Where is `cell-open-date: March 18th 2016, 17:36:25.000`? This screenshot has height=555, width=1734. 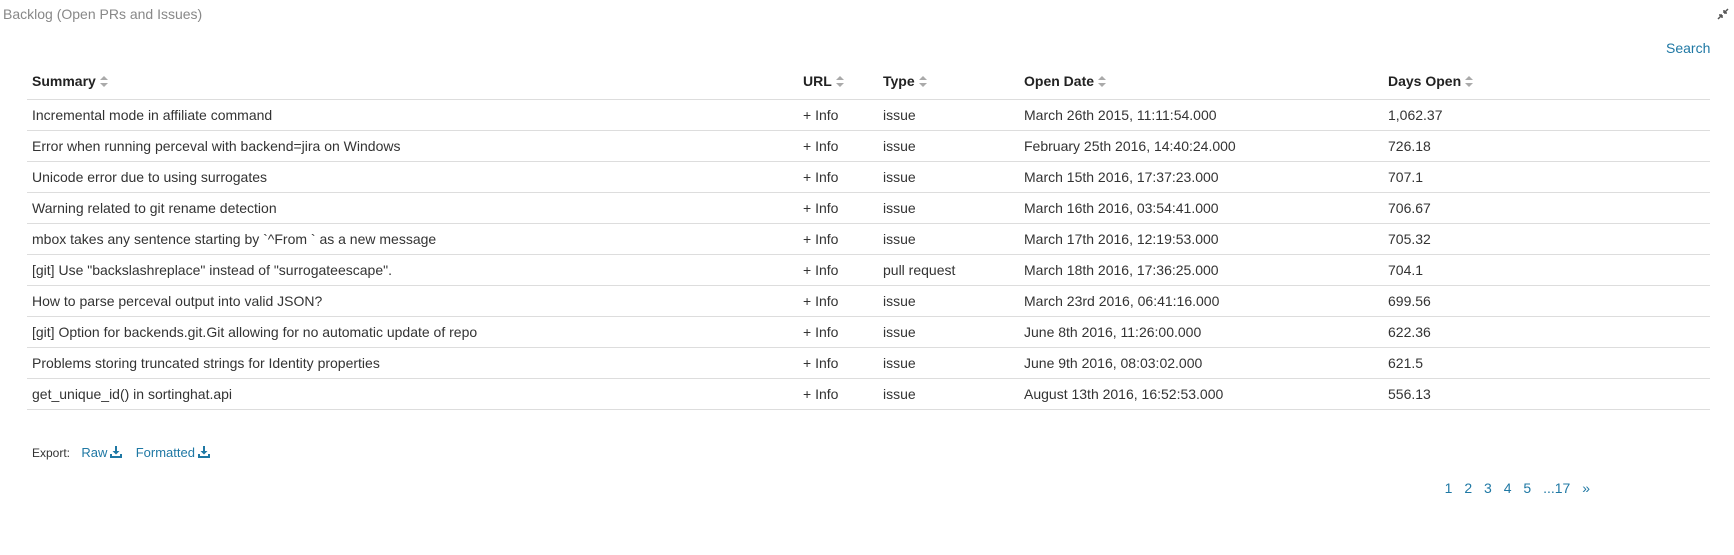
cell-open-date: March 18th 2016, 17:36:25.000 is located at coordinates (1201, 270).